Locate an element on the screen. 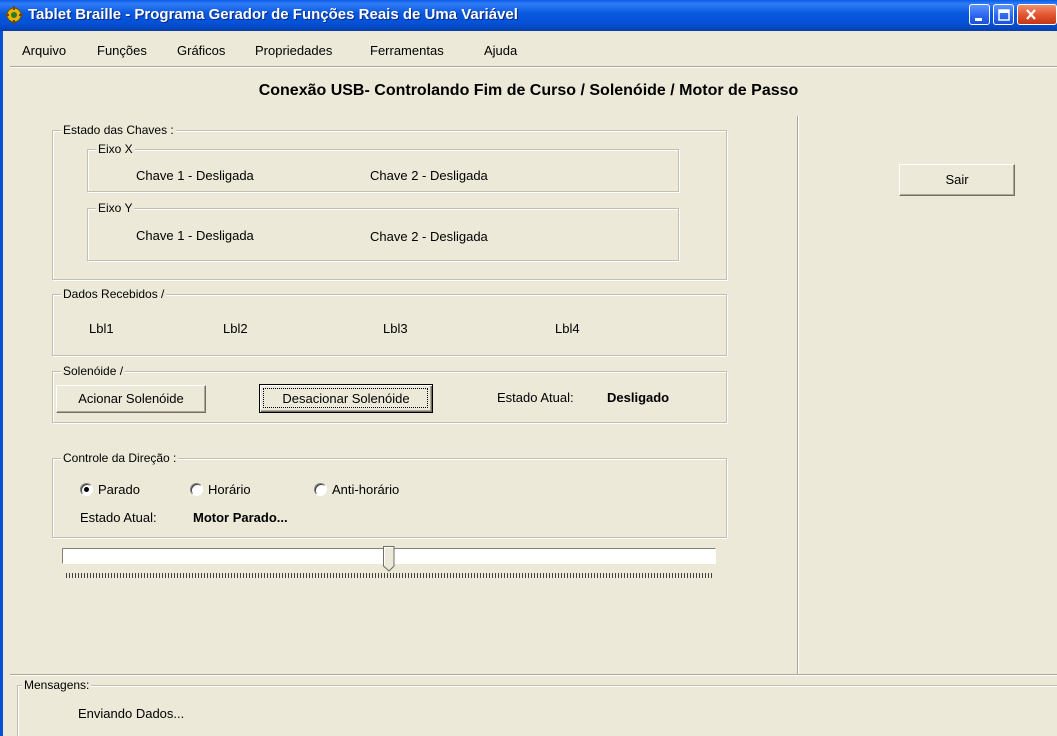 This screenshot has width=1057, height=736. estado-chaves-label: Estado das Chaves : is located at coordinates (118, 130).